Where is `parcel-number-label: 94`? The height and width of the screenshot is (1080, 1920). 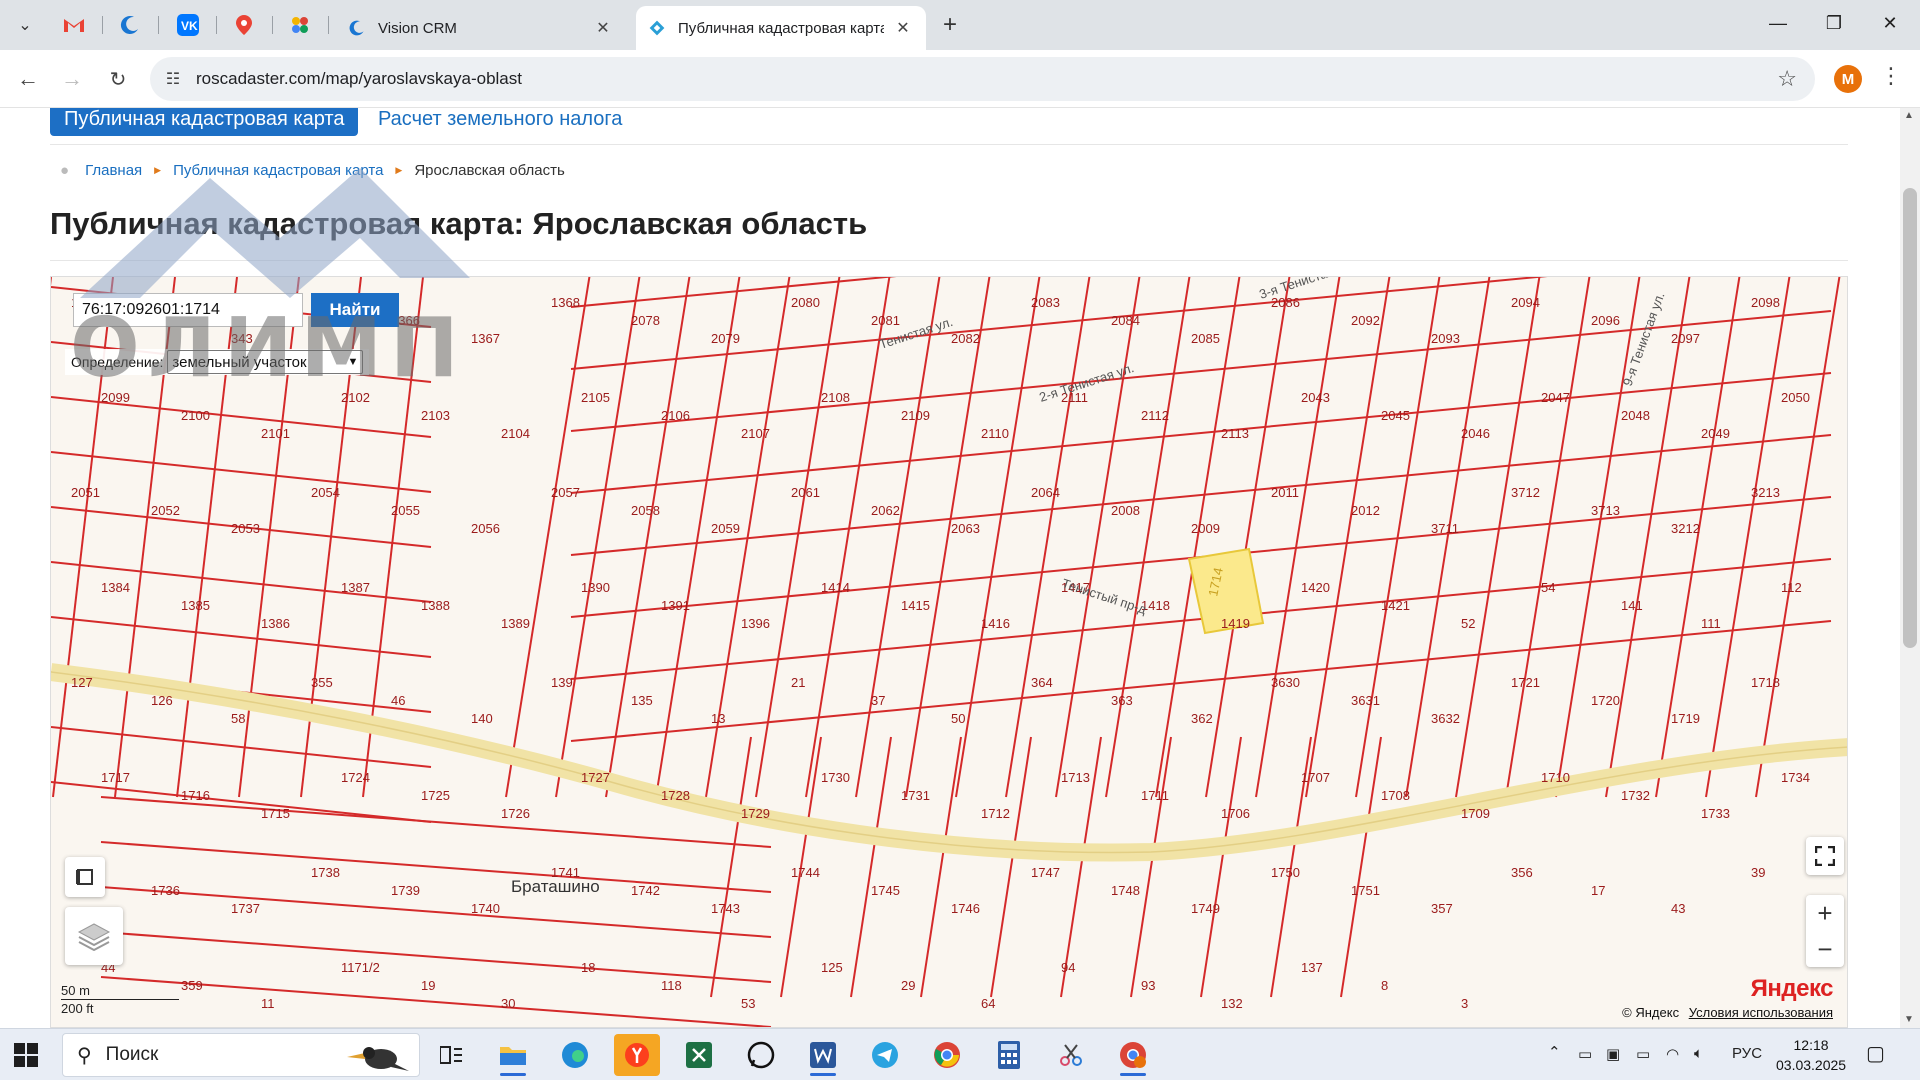
parcel-number-label: 94 is located at coordinates (1068, 967).